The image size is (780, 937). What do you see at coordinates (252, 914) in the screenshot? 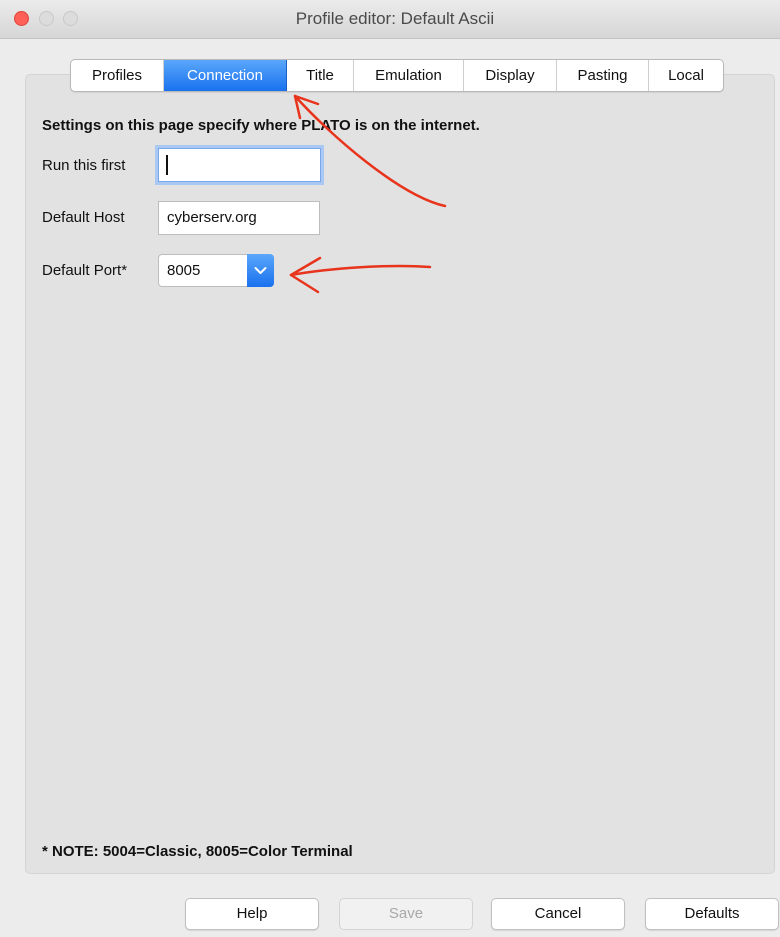
I see `help-button: Help` at bounding box center [252, 914].